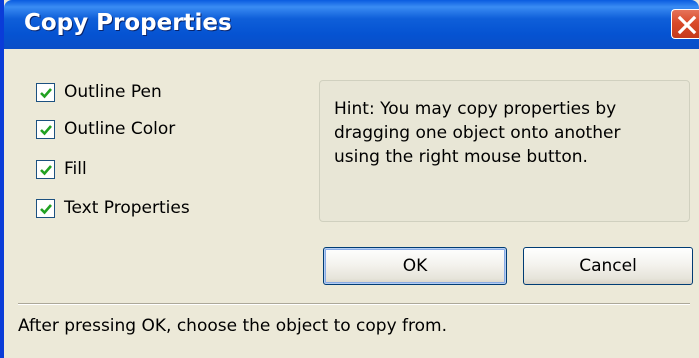 The height and width of the screenshot is (358, 699). What do you see at coordinates (608, 266) in the screenshot?
I see `cancel-button: Cancel` at bounding box center [608, 266].